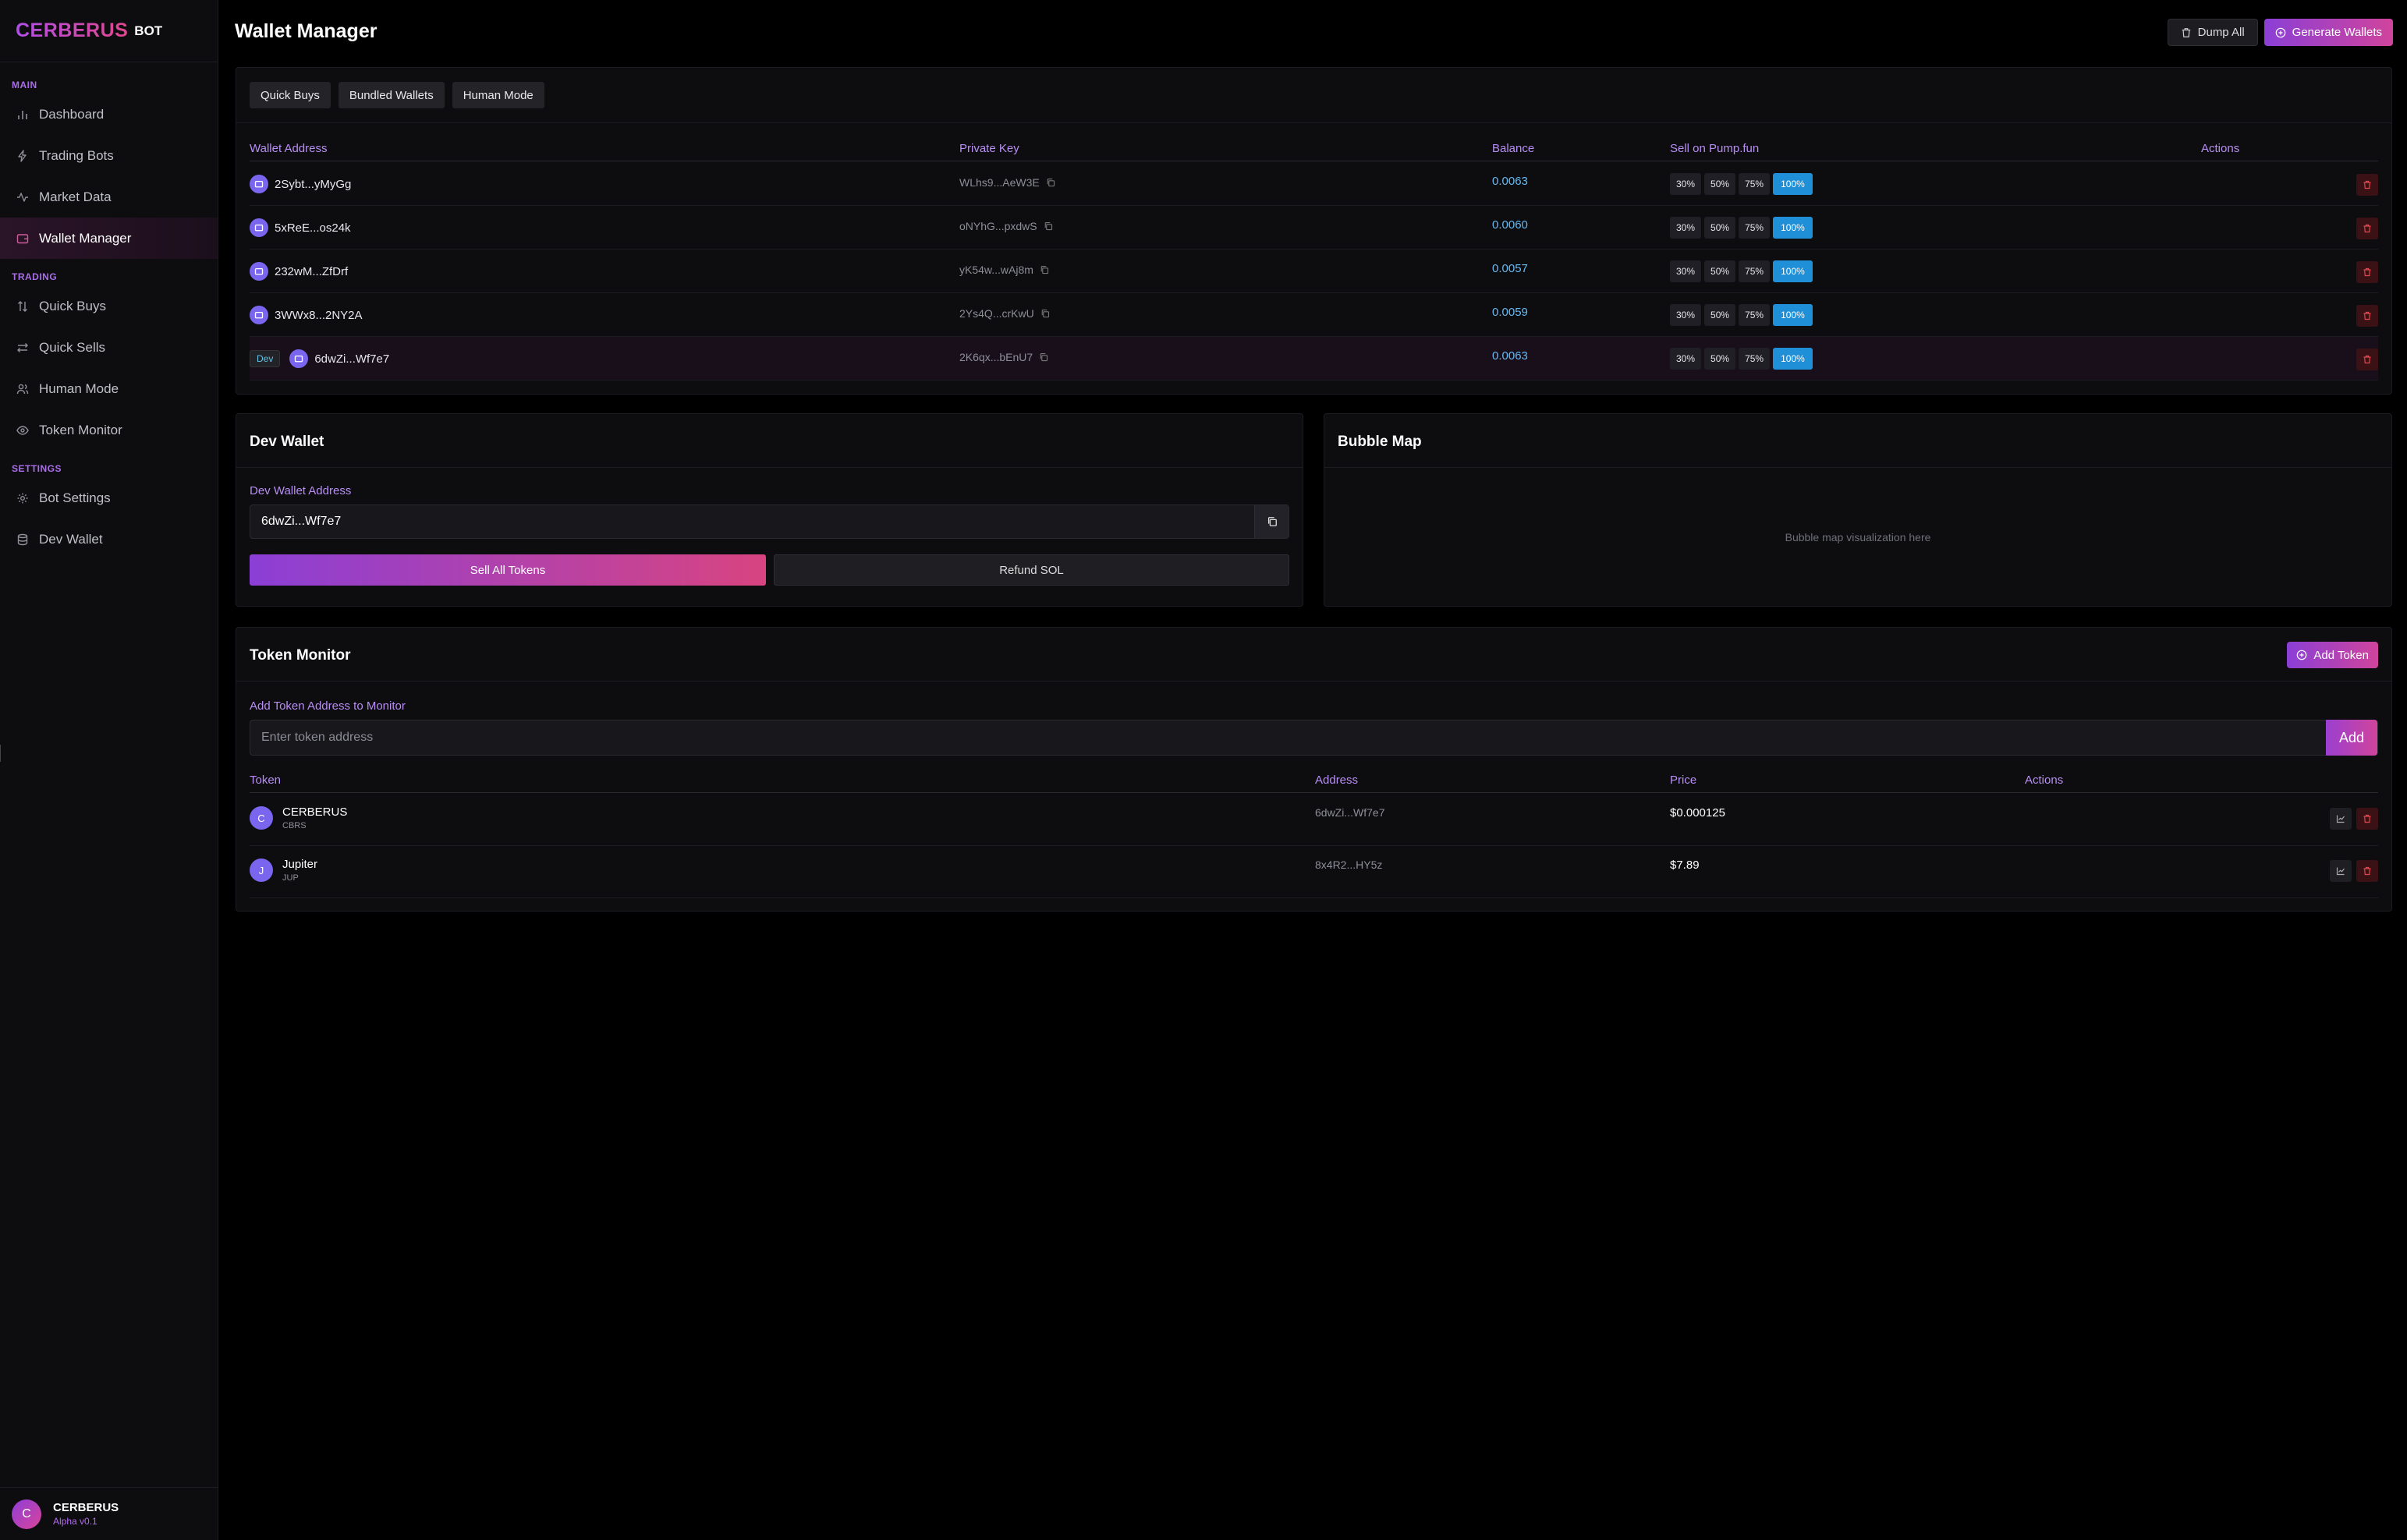 Image resolution: width=2407 pixels, height=1540 pixels. Describe the element at coordinates (306, 31) in the screenshot. I see `page-title: Wallet Manager` at that location.